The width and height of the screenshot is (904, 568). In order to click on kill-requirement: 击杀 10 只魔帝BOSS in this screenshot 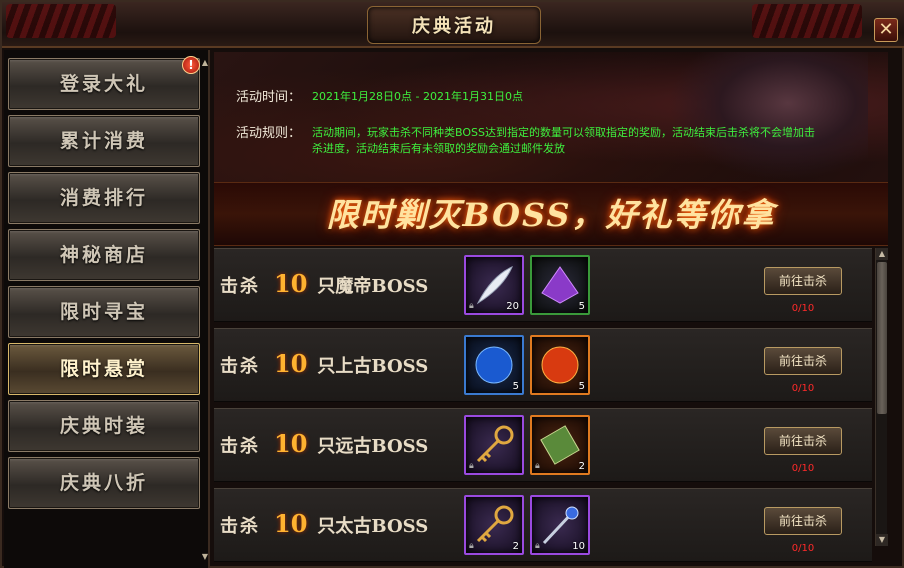, I will do `click(324, 283)`.